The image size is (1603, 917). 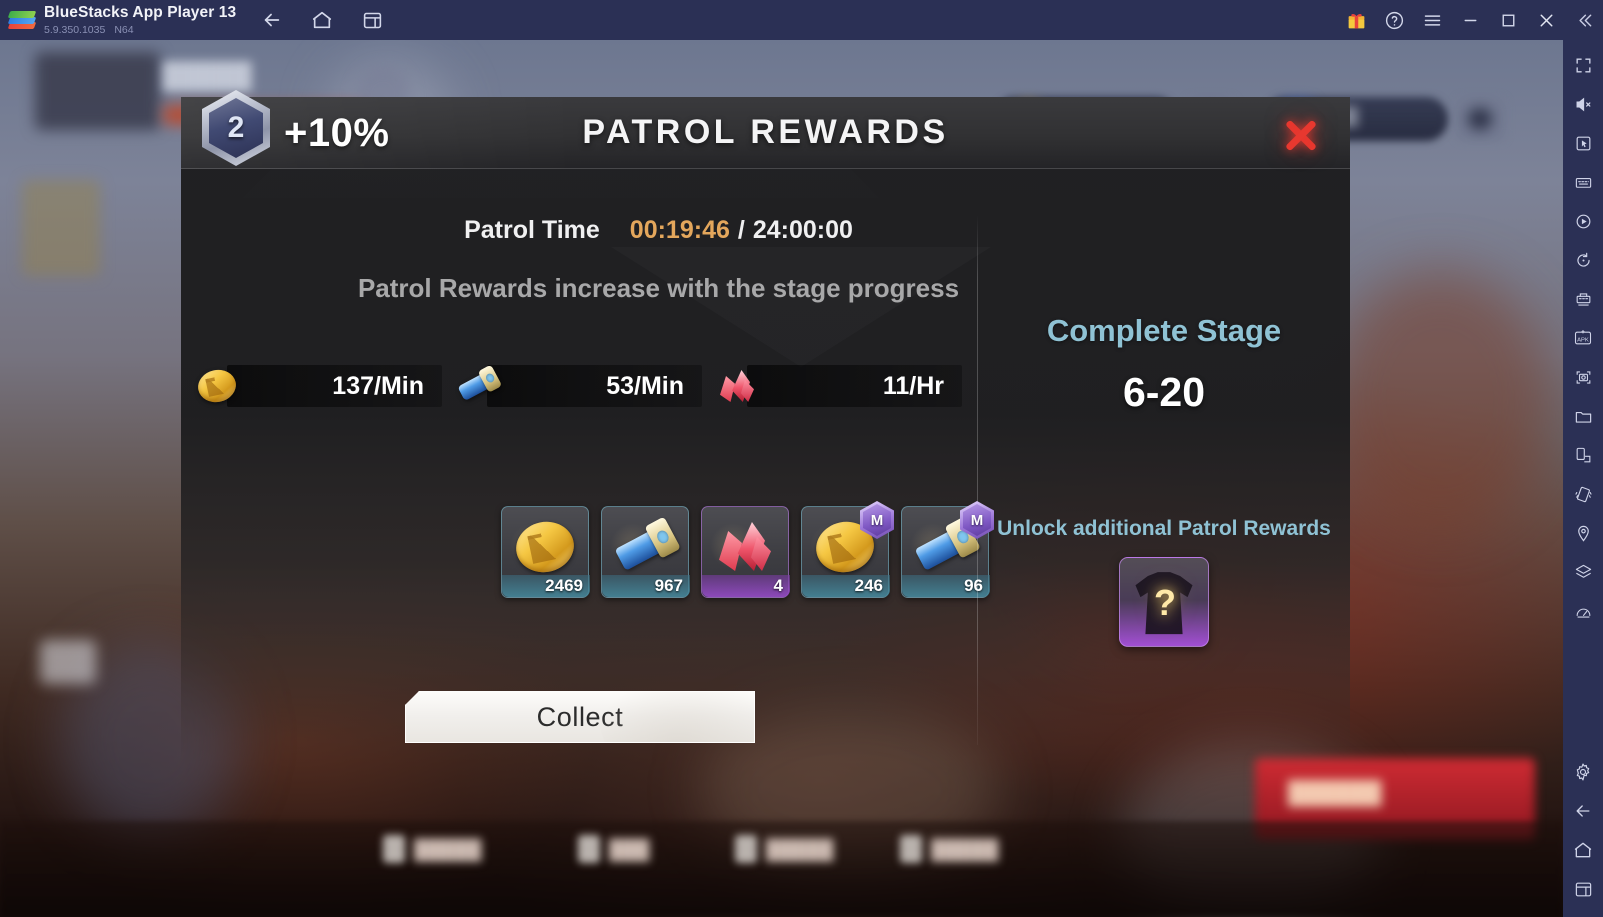 I want to click on reward-cards-row: 2469 967 4 M 246 M 96, so click(x=747, y=549).